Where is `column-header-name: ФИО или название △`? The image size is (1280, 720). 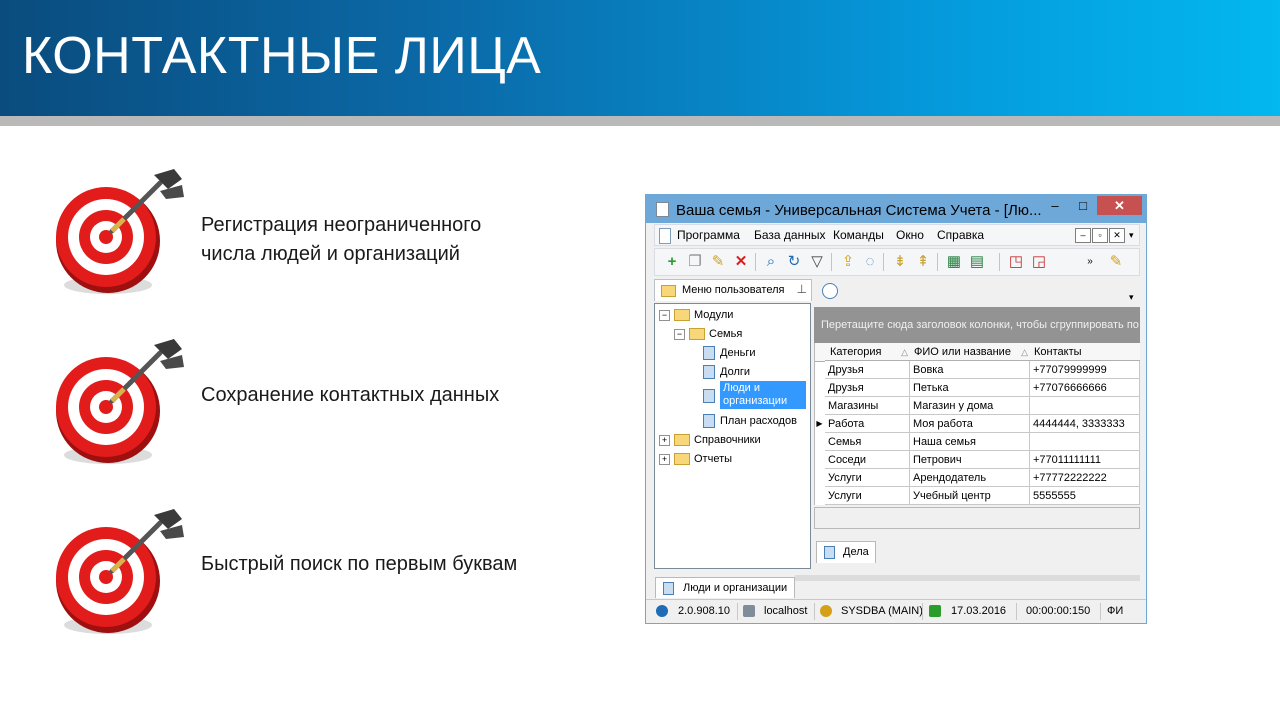
column-header-name: ФИО или название △ is located at coordinates (970, 352).